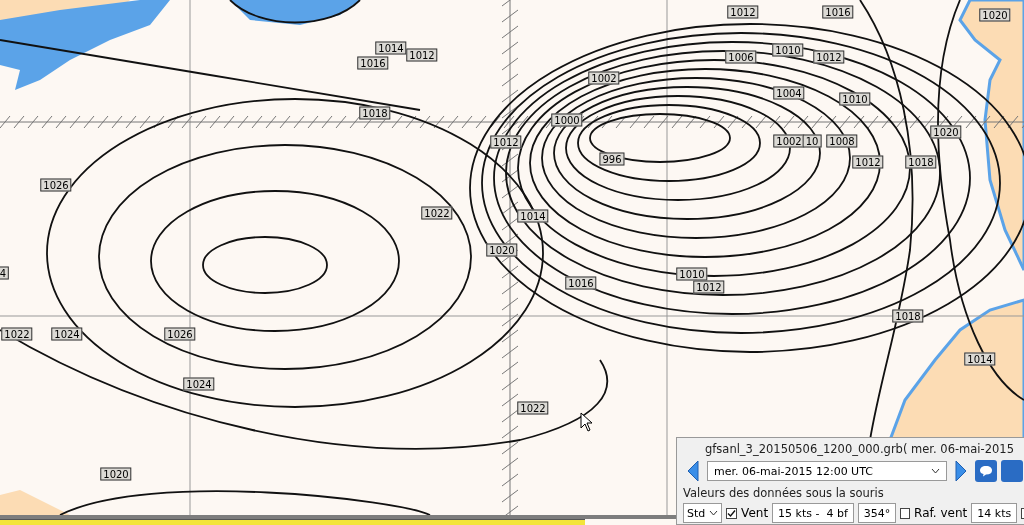  What do you see at coordinates (827, 471) in the screenshot?
I see `date-select: mer. 06-mai-2015 12:00 UTC` at bounding box center [827, 471].